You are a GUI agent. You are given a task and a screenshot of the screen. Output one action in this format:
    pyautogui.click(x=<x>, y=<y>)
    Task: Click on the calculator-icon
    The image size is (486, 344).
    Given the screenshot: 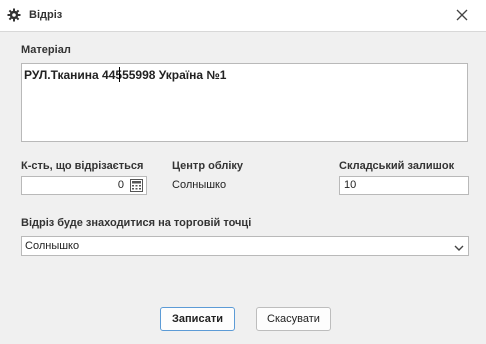 What is the action you would take?
    pyautogui.click(x=136, y=185)
    